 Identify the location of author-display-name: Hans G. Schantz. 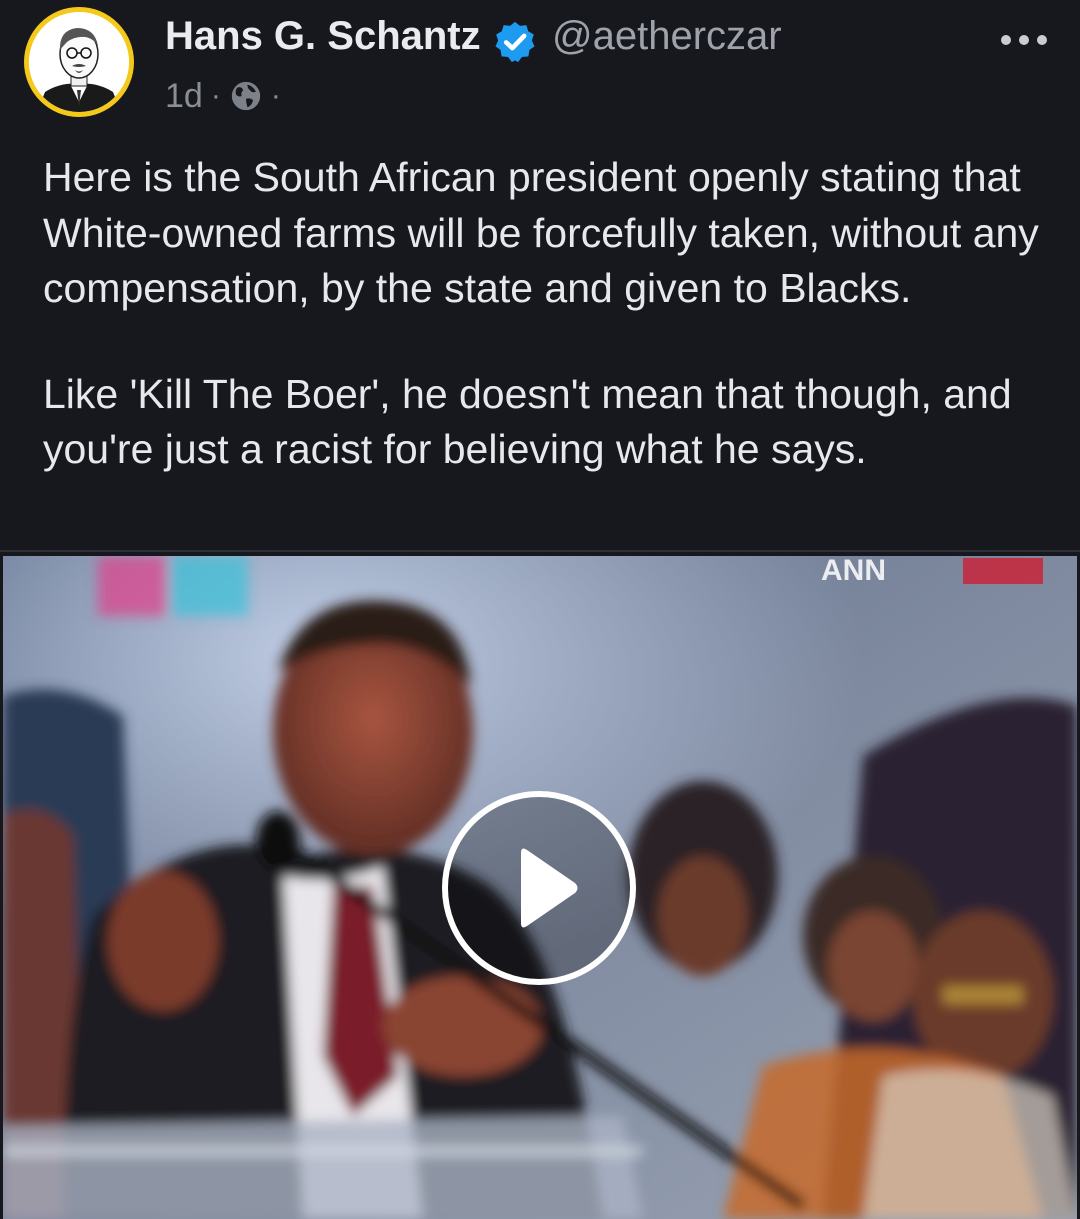
(323, 36).